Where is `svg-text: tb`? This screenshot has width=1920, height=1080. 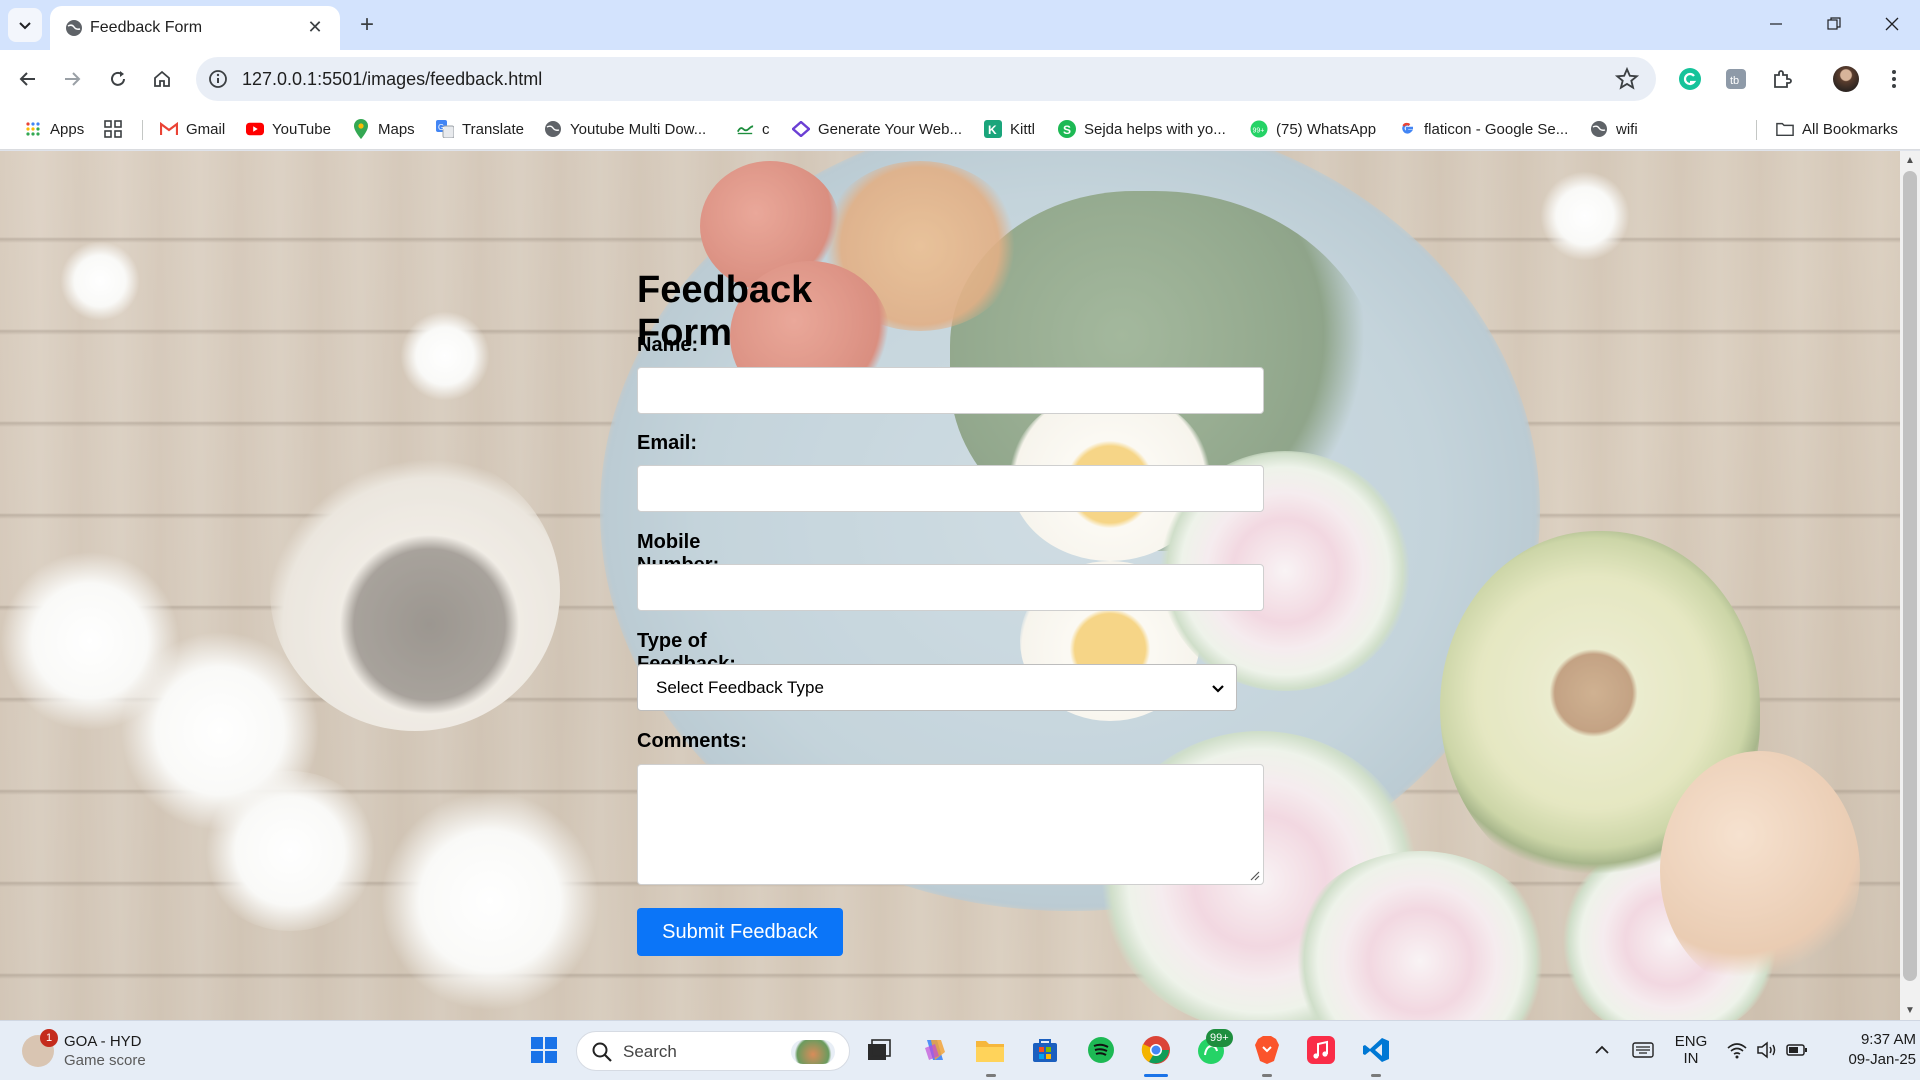
svg-text: tb is located at coordinates (1734, 81).